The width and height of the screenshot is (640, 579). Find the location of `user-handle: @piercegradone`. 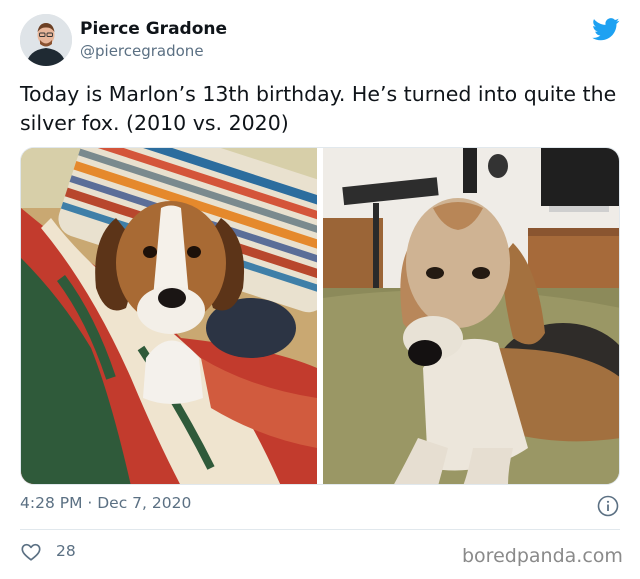

user-handle: @piercegradone is located at coordinates (142, 51).